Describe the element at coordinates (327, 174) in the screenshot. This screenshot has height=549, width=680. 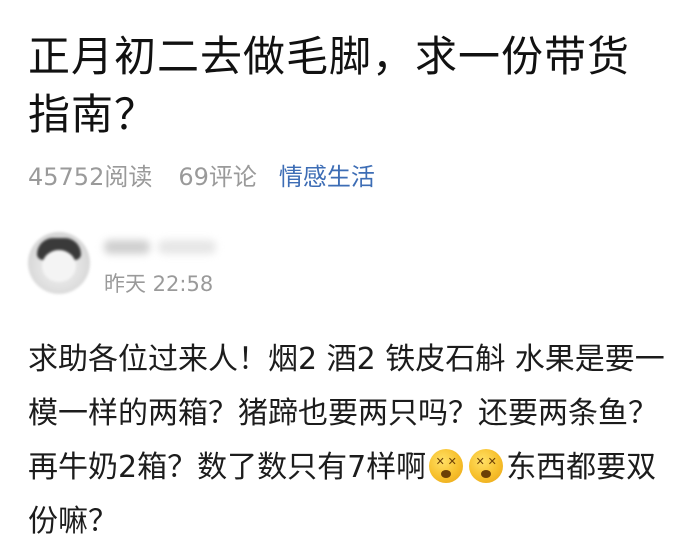
I see `category-link: 情感生活` at that location.